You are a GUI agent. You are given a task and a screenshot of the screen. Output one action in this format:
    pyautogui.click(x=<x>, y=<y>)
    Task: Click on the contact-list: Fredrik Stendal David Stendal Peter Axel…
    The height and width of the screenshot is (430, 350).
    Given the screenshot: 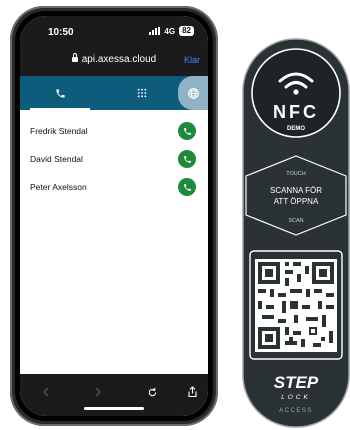 What is the action you would take?
    pyautogui.click(x=114, y=156)
    